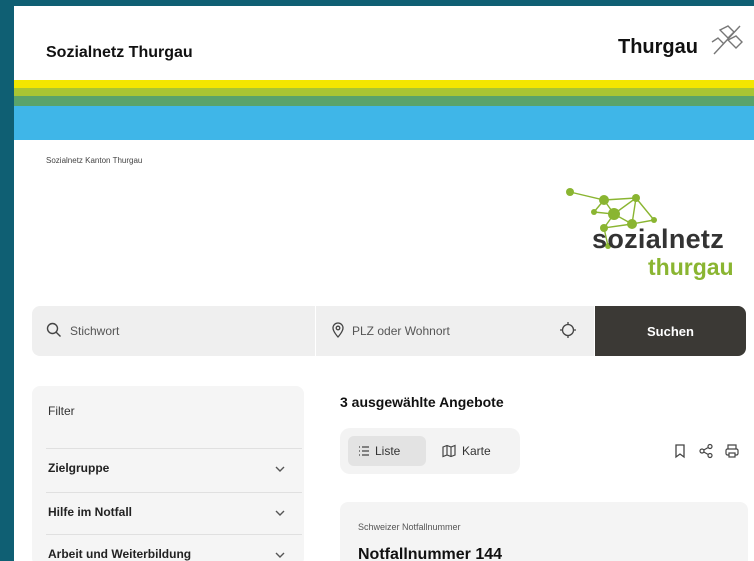  What do you see at coordinates (119, 53) in the screenshot?
I see `site-title: Sozialnetz Thurgau` at bounding box center [119, 53].